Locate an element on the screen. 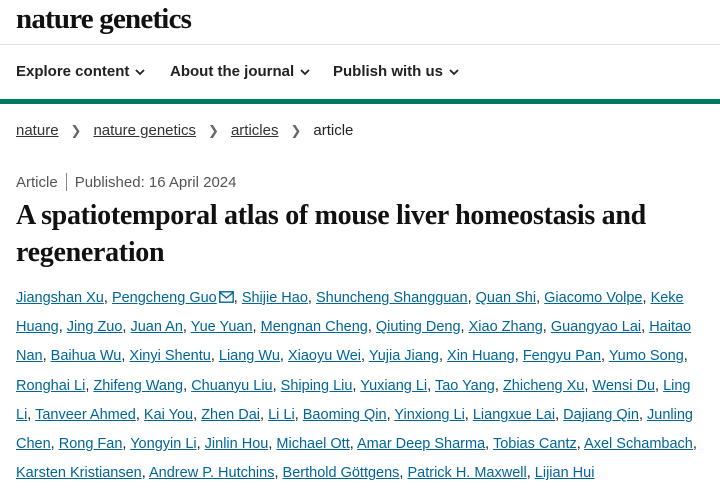 The image size is (720, 488). author-link: Juan An is located at coordinates (156, 327).